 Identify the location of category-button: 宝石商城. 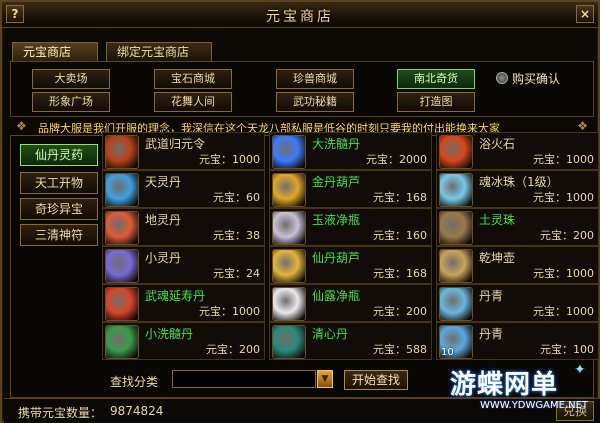
(193, 79).